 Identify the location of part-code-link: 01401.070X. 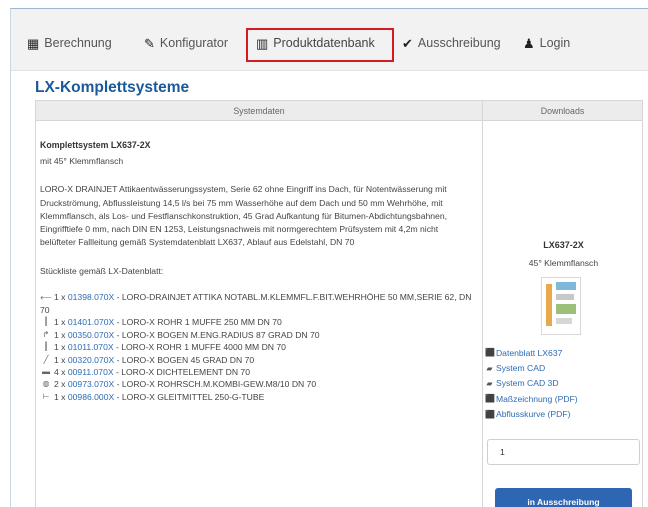
(91, 322).